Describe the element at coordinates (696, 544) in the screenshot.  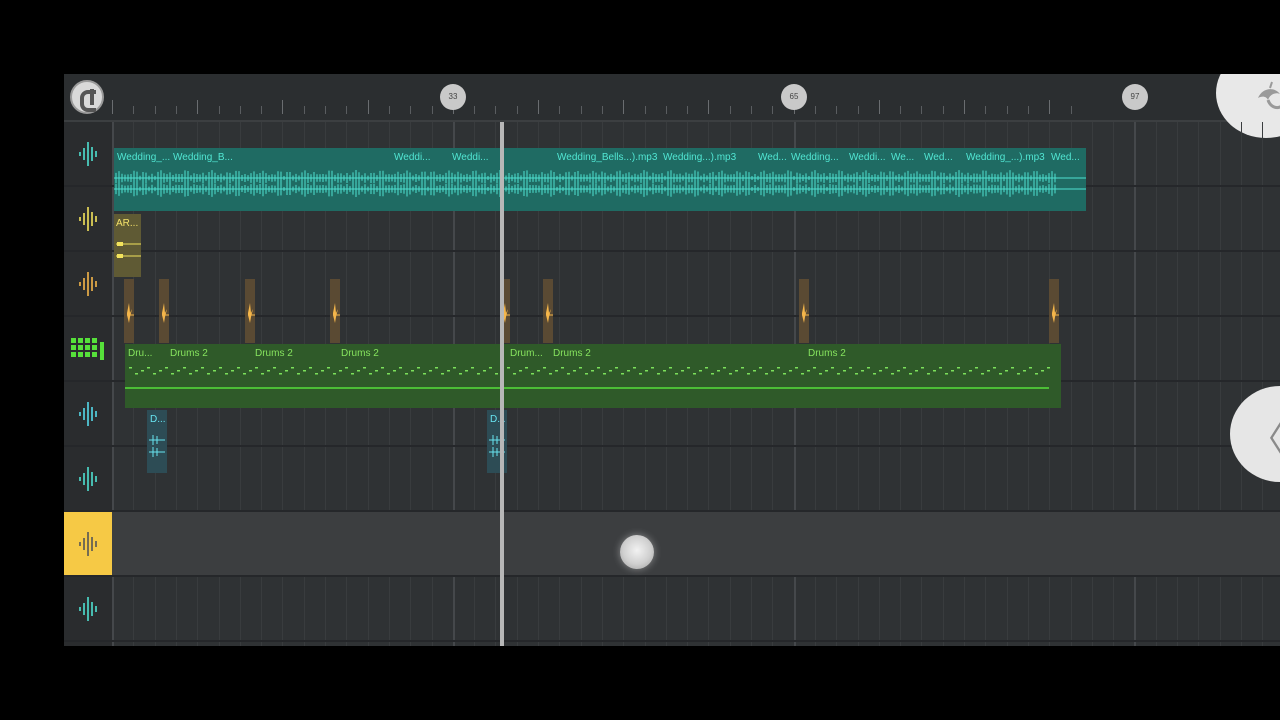
I see `lane-7-selected` at that location.